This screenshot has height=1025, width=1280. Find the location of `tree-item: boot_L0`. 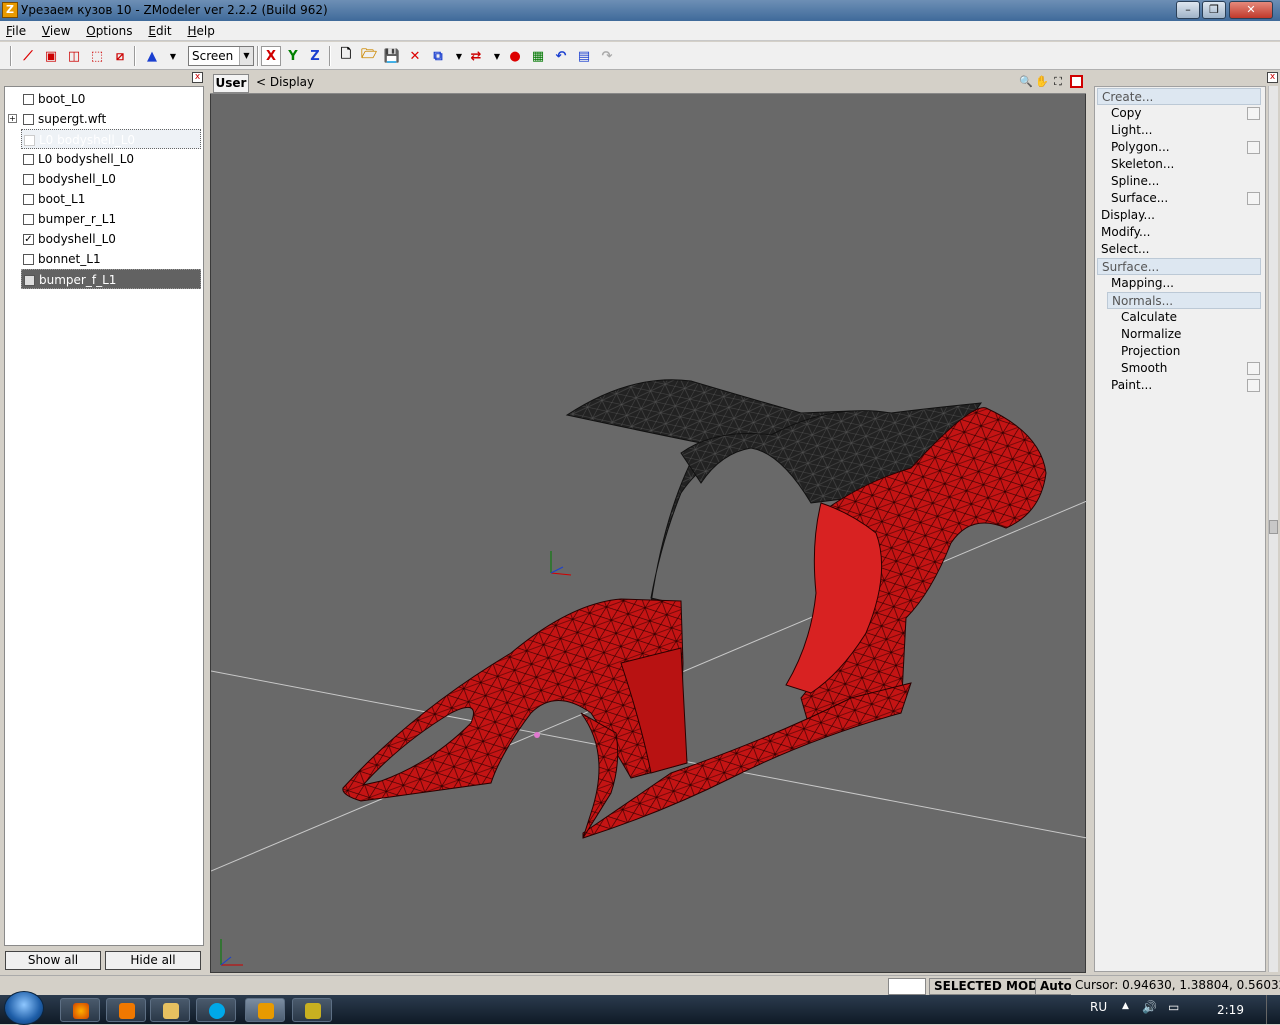

tree-item: boot_L0 is located at coordinates (103, 99).